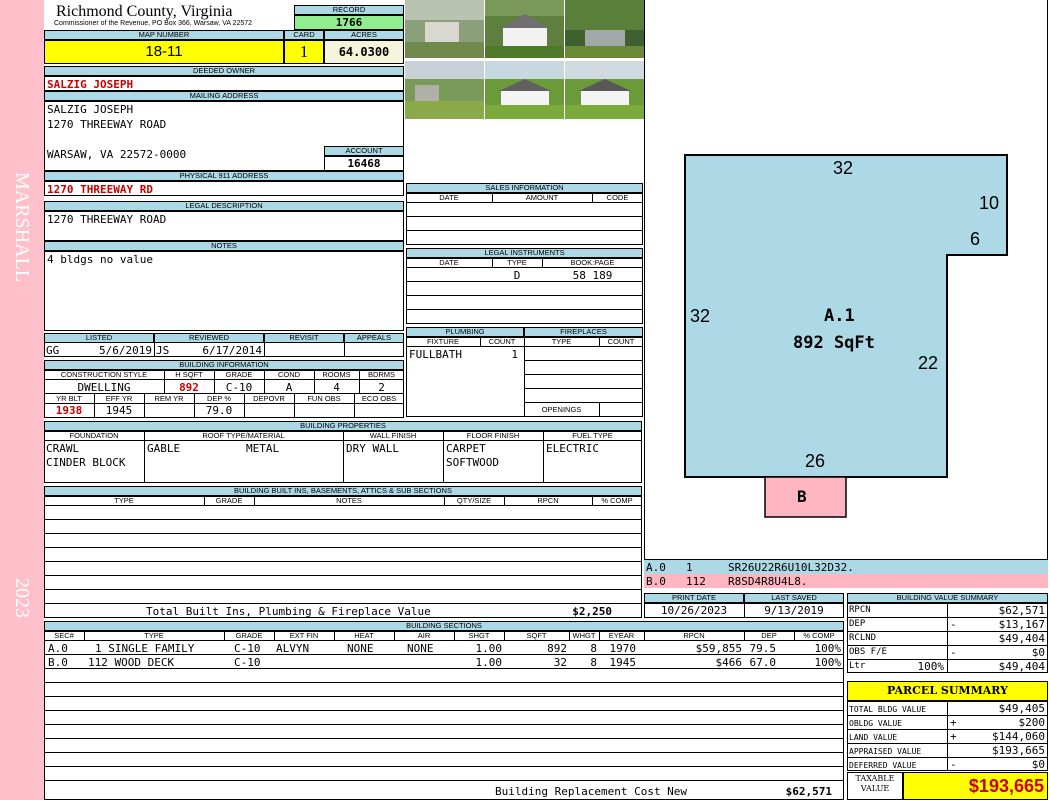 This screenshot has width=1050, height=800. Describe the element at coordinates (219, 398) in the screenshot. I see `bi-col-dep: DEP %` at that location.